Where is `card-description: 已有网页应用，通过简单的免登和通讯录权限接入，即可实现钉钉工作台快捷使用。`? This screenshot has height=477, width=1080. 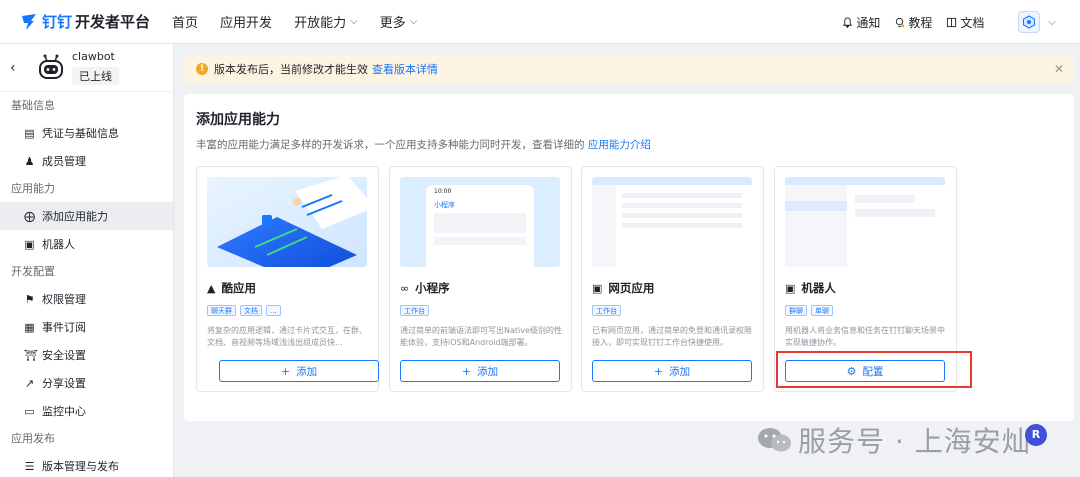 card-description: 已有网页应用，通过简单的免登和通讯录权限接入，即可实现钉钉工作台快捷使用。 is located at coordinates (672, 336).